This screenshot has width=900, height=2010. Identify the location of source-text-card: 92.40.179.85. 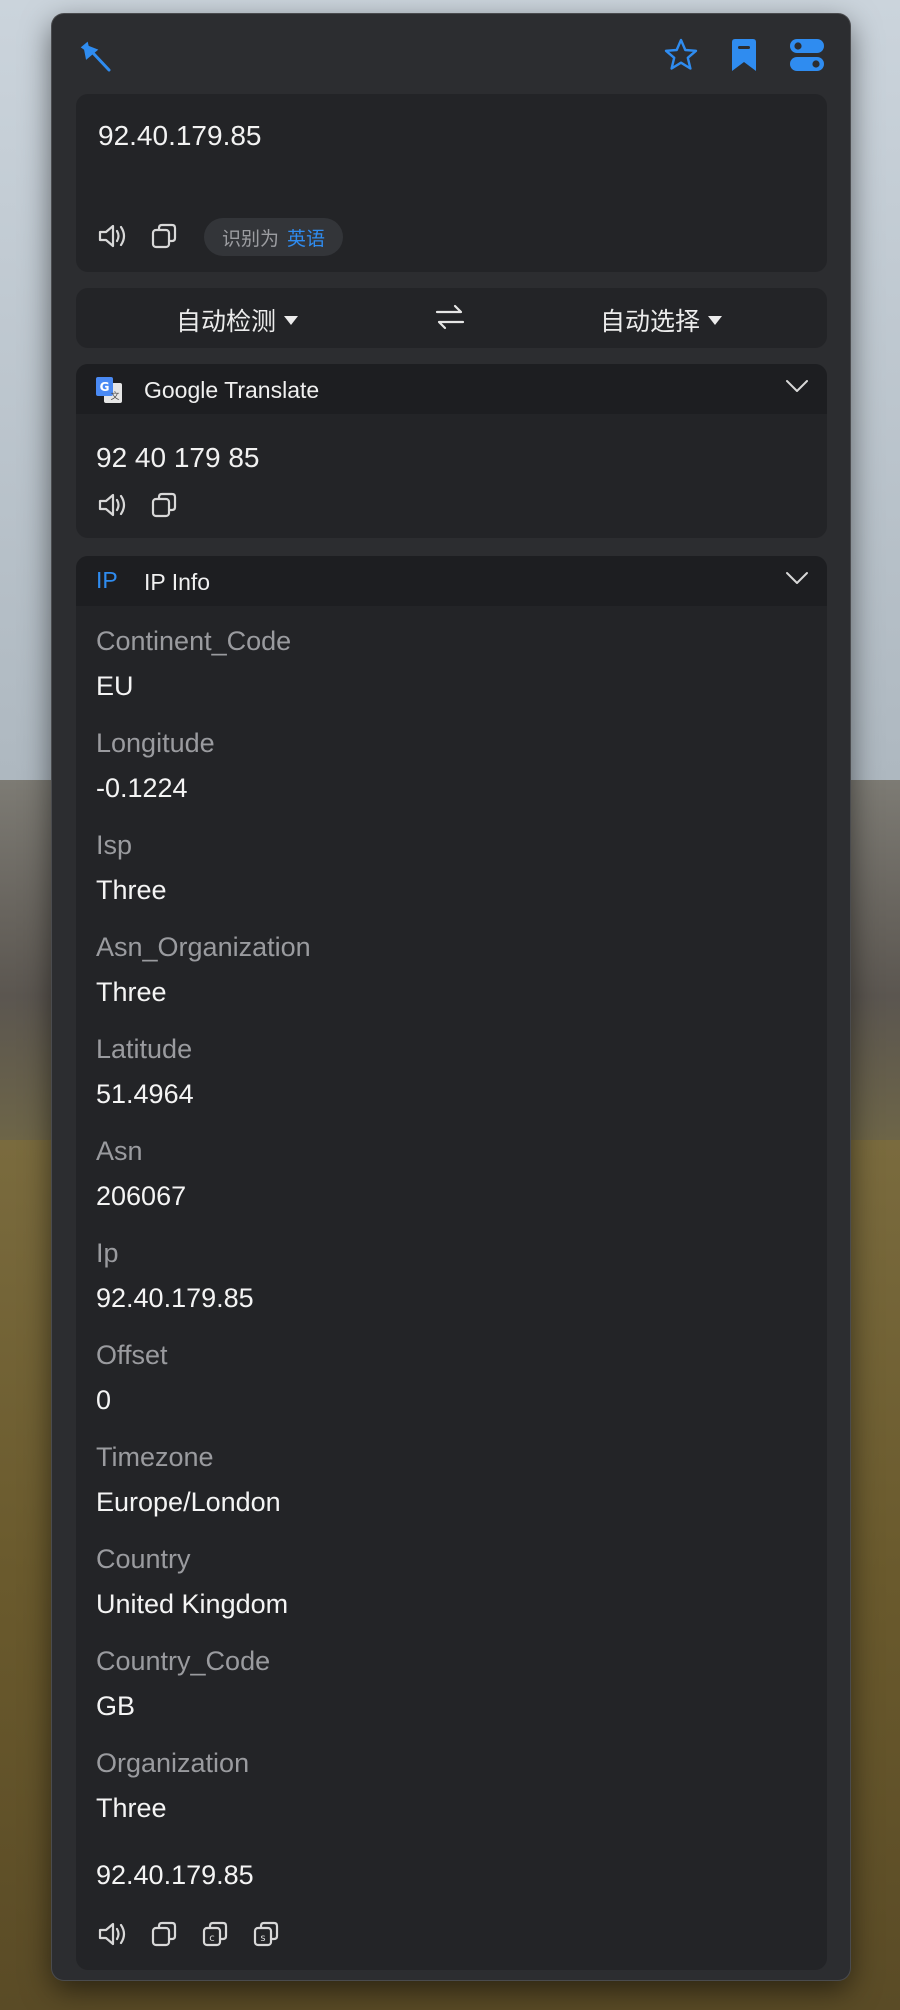
(451, 183).